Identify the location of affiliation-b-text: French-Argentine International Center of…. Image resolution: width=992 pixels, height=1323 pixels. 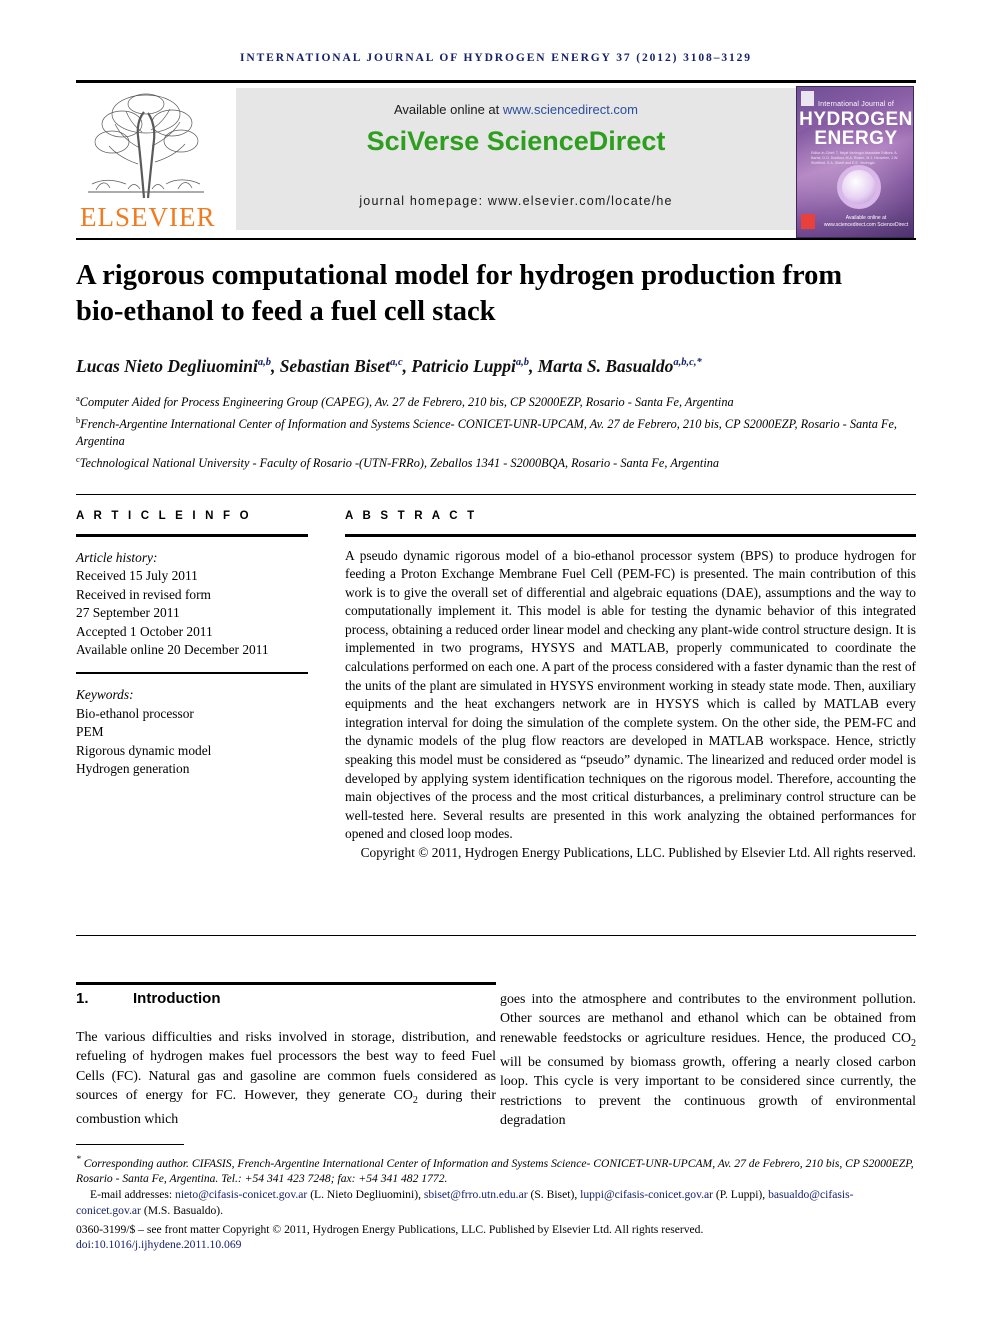
(486, 432).